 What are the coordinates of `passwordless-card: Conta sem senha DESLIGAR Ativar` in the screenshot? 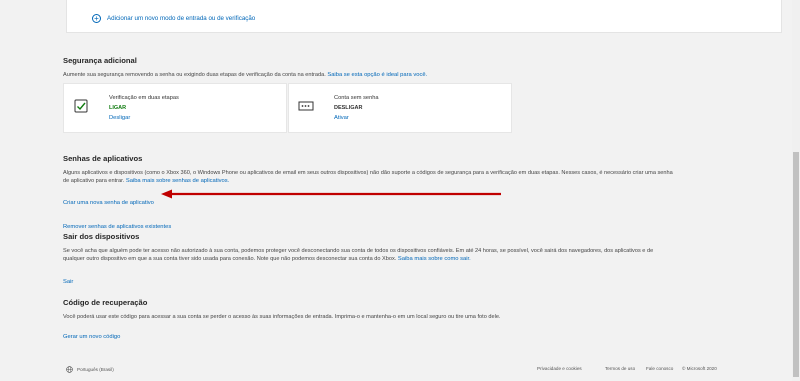 It's located at (400, 108).